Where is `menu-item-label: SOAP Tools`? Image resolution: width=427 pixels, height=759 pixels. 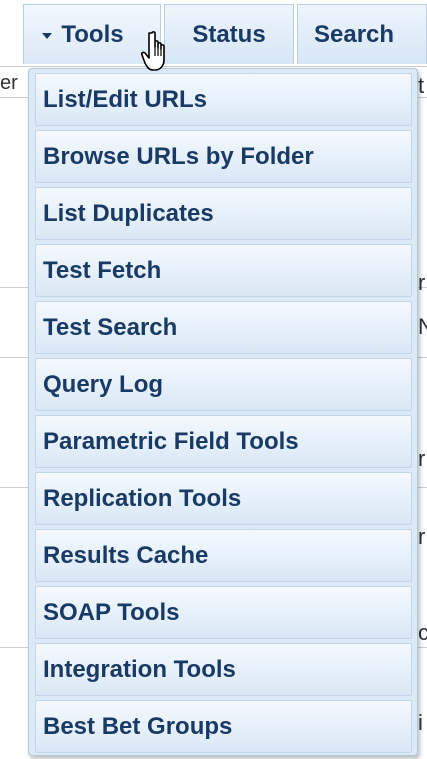 menu-item-label: SOAP Tools is located at coordinates (111, 612).